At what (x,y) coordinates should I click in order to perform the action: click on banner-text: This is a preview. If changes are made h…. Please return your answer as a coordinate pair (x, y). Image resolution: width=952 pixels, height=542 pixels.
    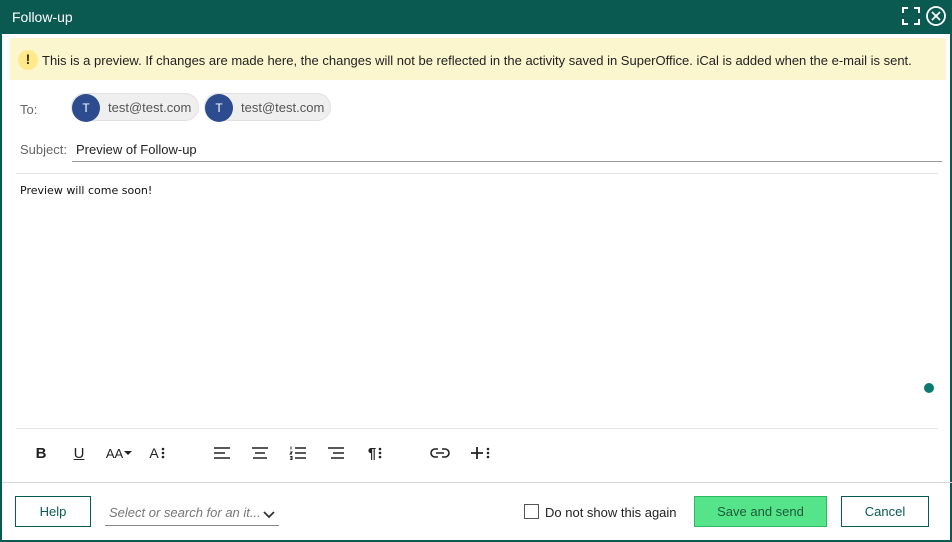
    Looking at the image, I should click on (477, 60).